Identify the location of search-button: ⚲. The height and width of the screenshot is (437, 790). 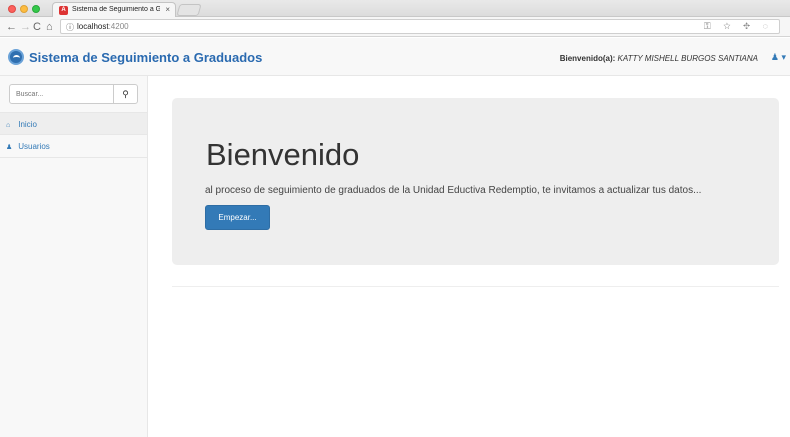
(125, 94).